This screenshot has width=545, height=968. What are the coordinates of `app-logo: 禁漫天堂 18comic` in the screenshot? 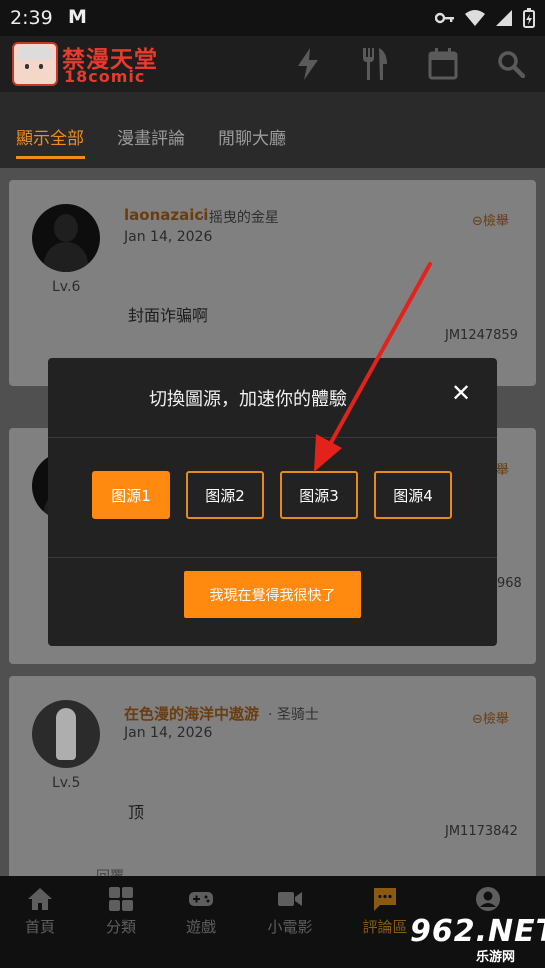 It's located at (87, 64).